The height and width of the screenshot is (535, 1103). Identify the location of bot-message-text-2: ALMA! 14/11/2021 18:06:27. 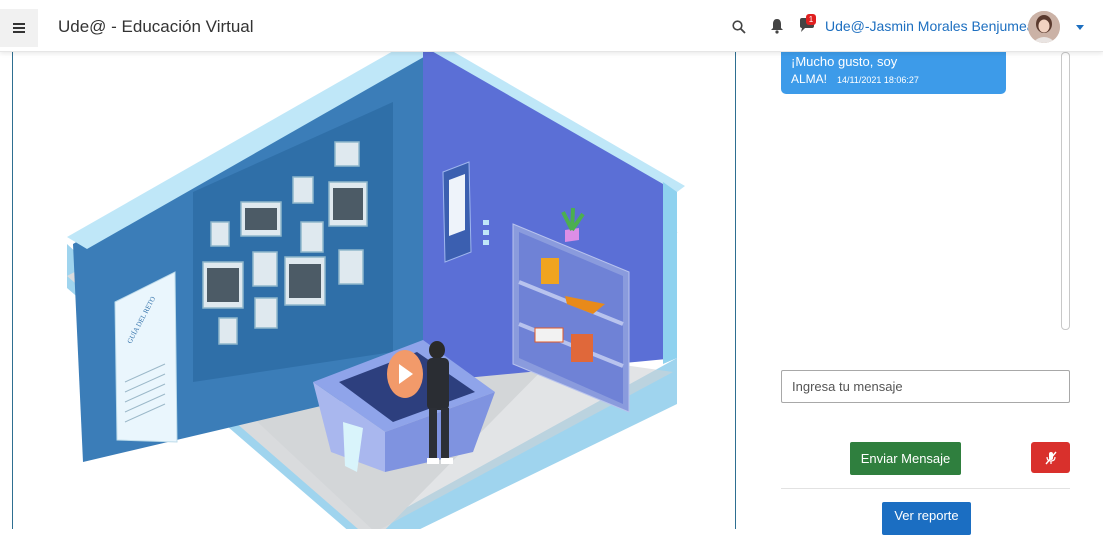
(893, 80).